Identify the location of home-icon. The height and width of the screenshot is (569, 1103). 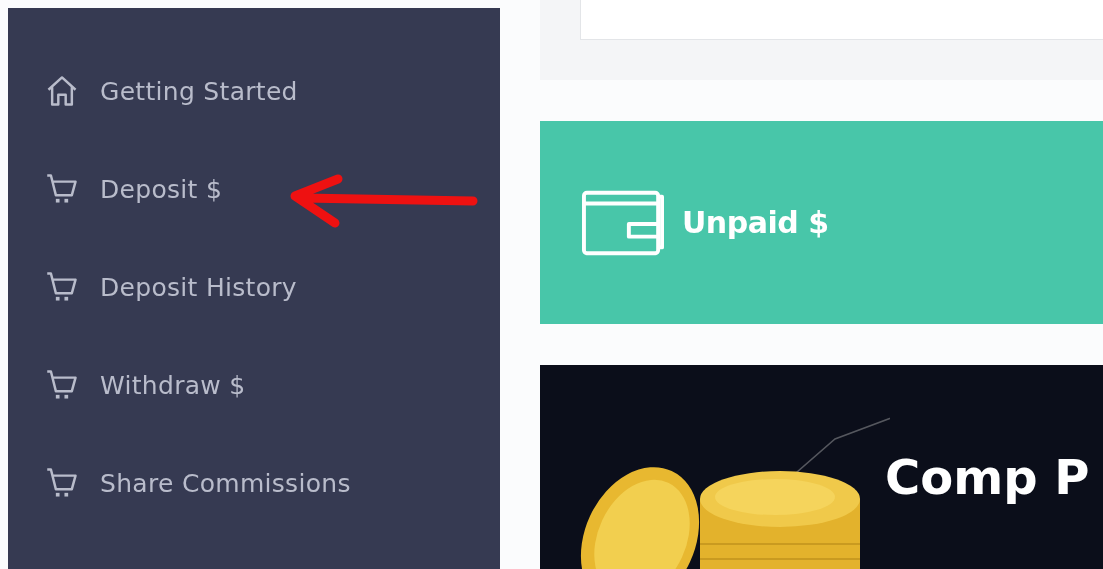
(62, 91).